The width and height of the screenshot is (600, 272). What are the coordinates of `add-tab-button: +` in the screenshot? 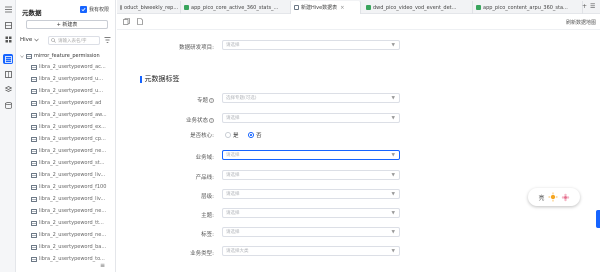 It's located at (584, 6).